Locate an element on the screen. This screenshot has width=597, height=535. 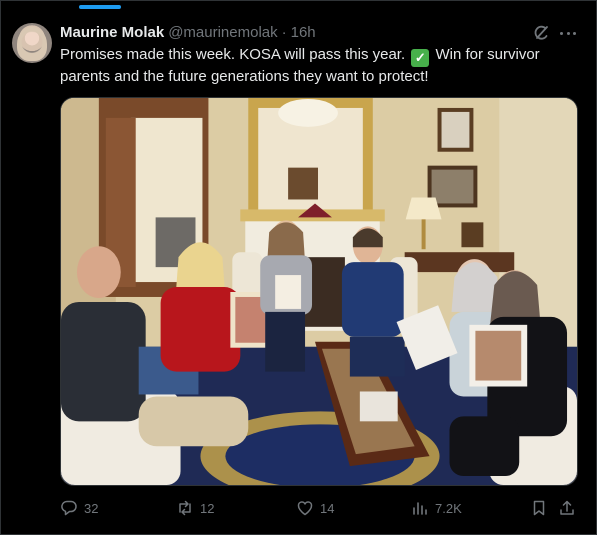
more-dots-icon is located at coordinates (568, 33).